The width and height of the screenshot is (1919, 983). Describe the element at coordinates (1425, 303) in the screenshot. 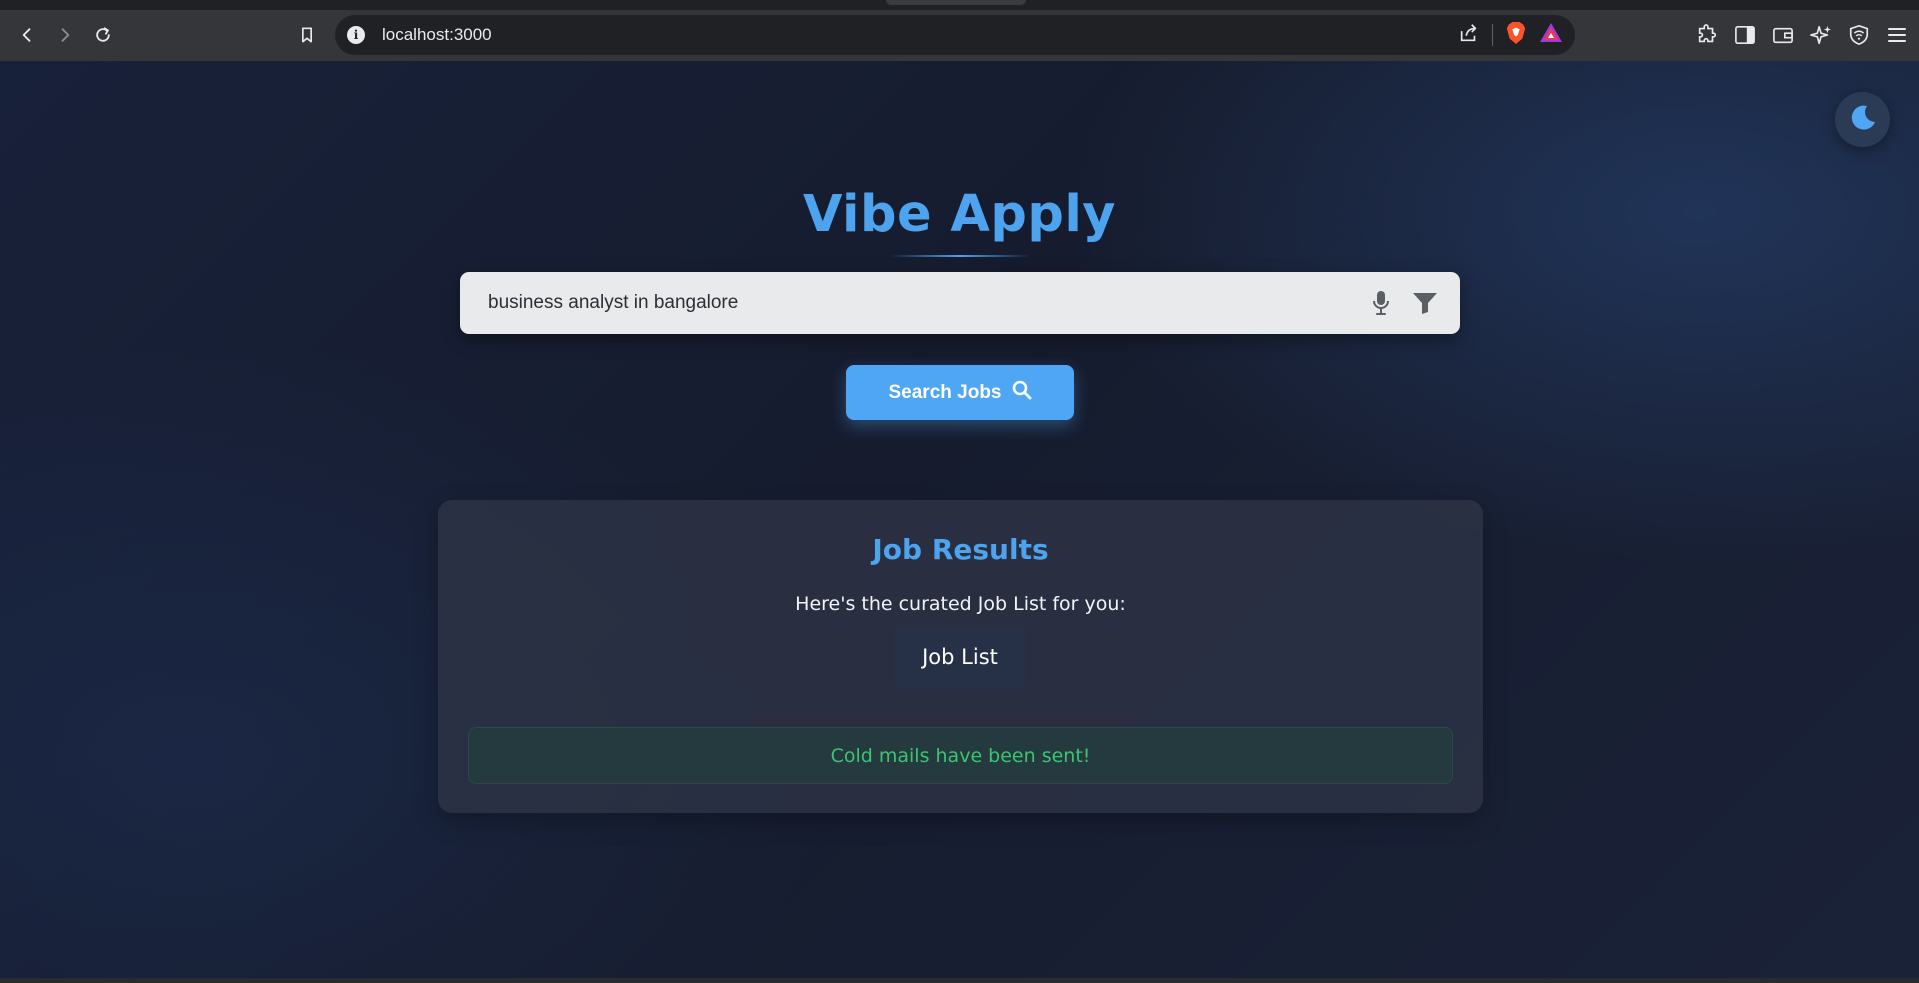

I see `filter-icon` at that location.